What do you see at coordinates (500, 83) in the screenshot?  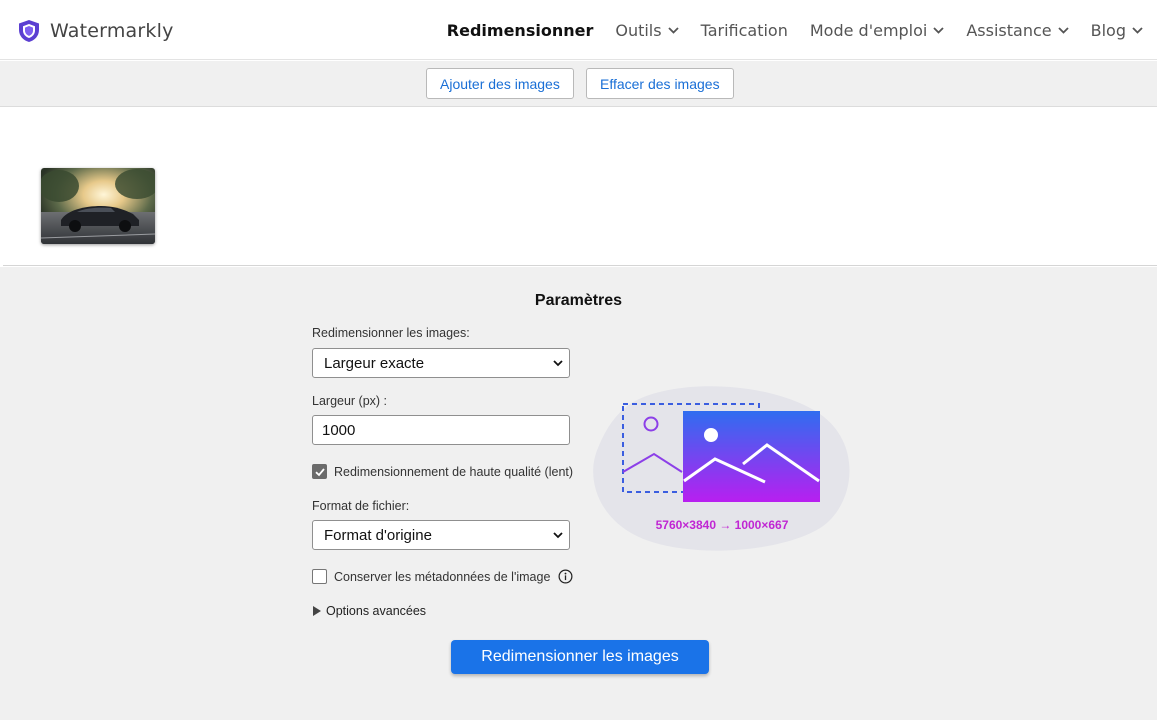 I see `add-images-button: Ajouter des images` at bounding box center [500, 83].